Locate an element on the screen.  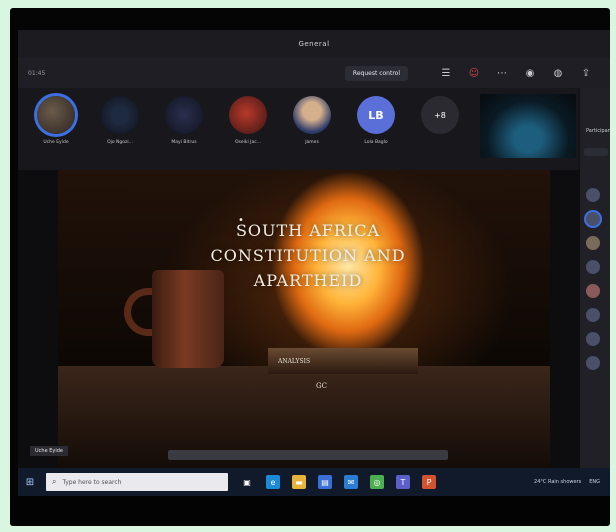
participant-tile: Uche Eyide is located at coordinates (56, 120).